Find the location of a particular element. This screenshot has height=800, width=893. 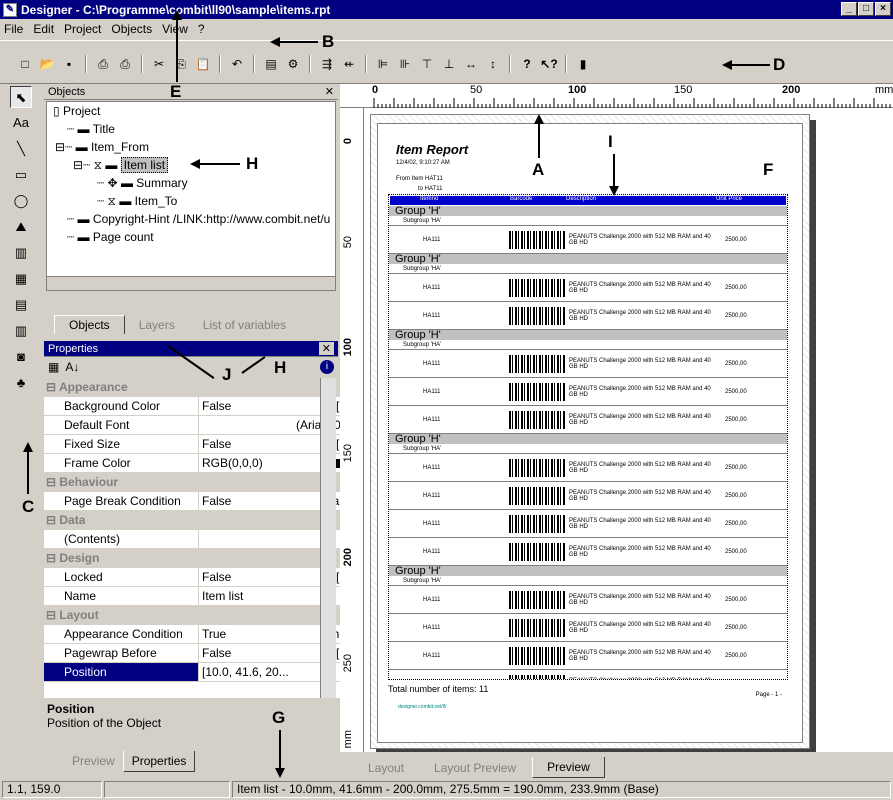

table-tool-icon: ▦ is located at coordinates (21, 279).